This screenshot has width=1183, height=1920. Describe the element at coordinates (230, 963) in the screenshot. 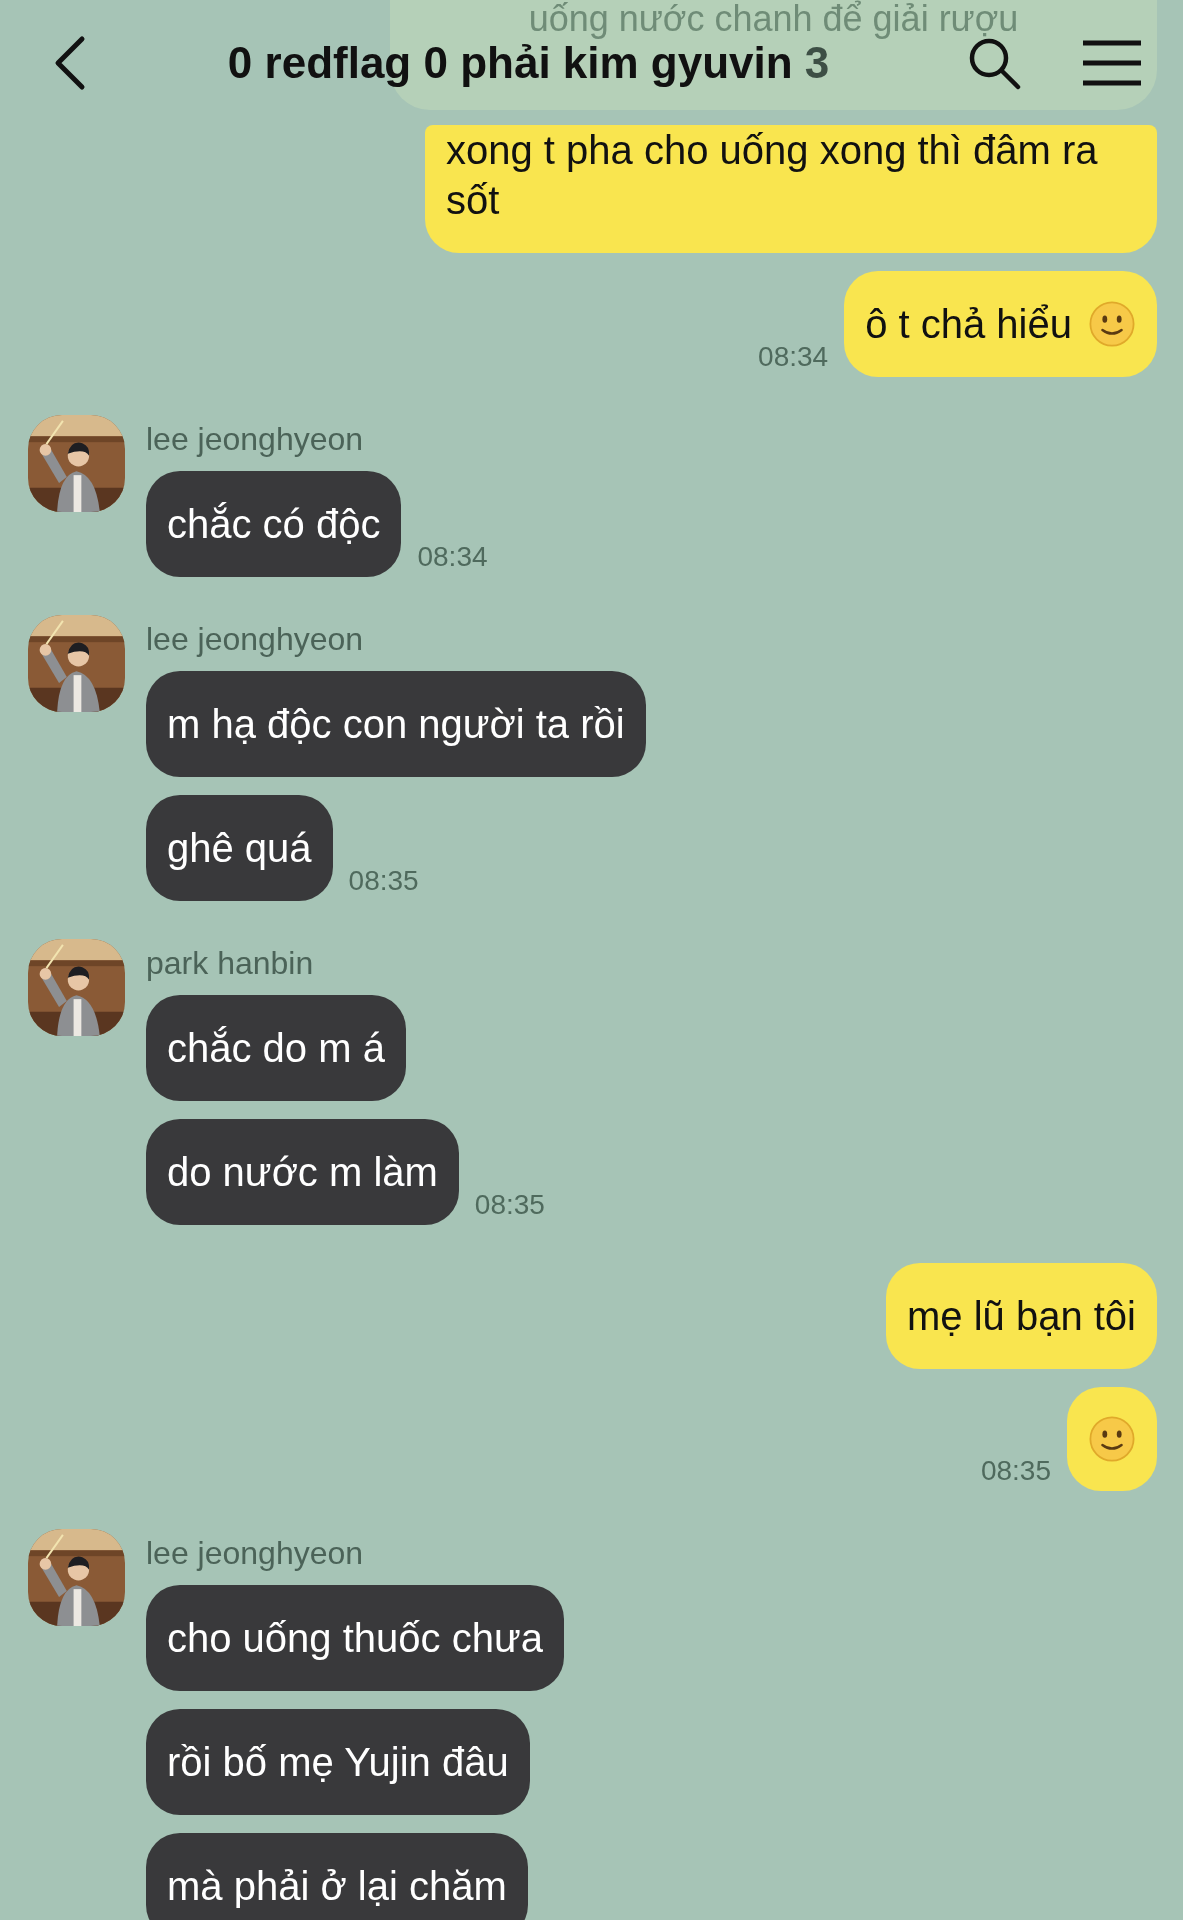

I see `sender-name: park hanbin` at that location.